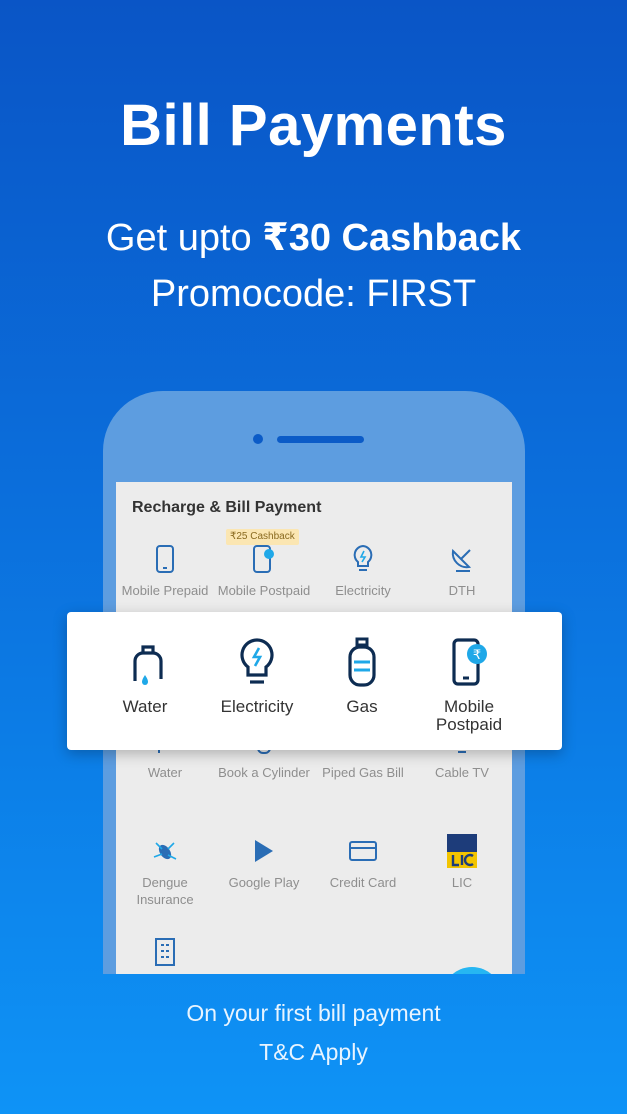  Describe the element at coordinates (165, 891) in the screenshot. I see `grid-item-label: Dengue Insurance` at that location.